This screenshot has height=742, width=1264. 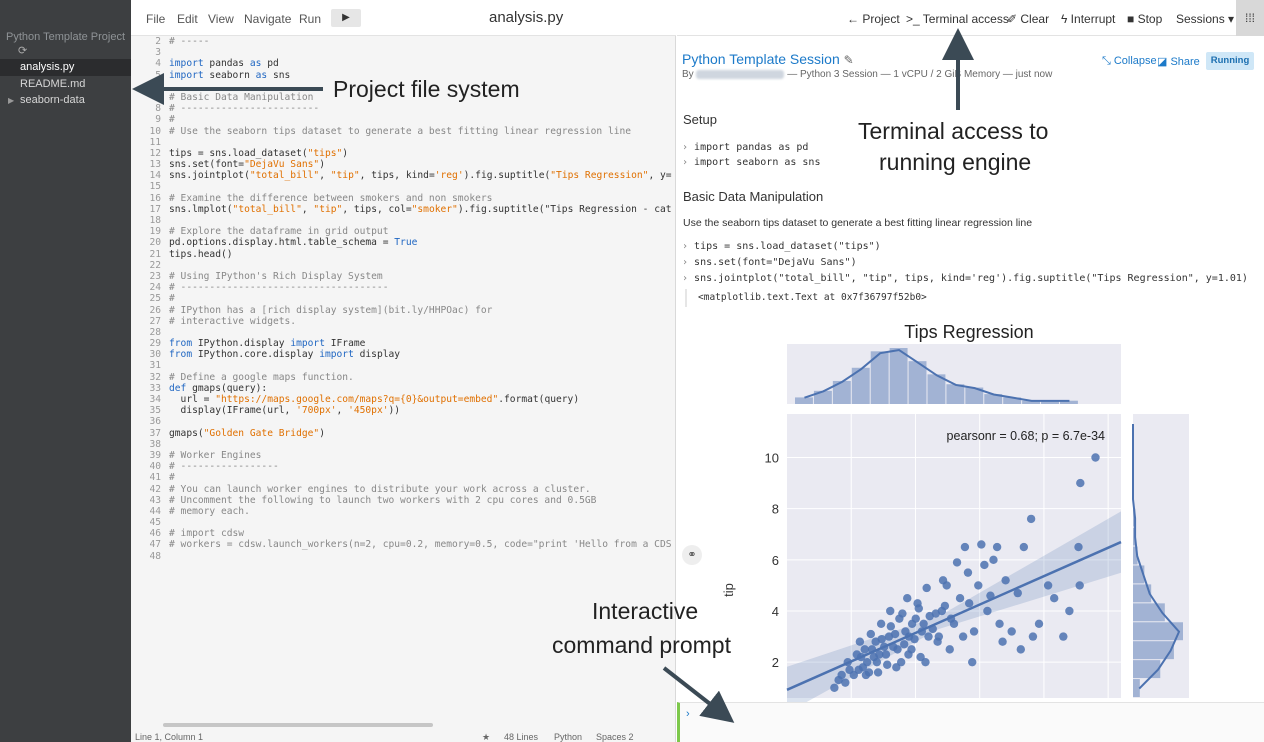 What do you see at coordinates (761, 59) in the screenshot?
I see `session-title-text: Python Template Session` at bounding box center [761, 59].